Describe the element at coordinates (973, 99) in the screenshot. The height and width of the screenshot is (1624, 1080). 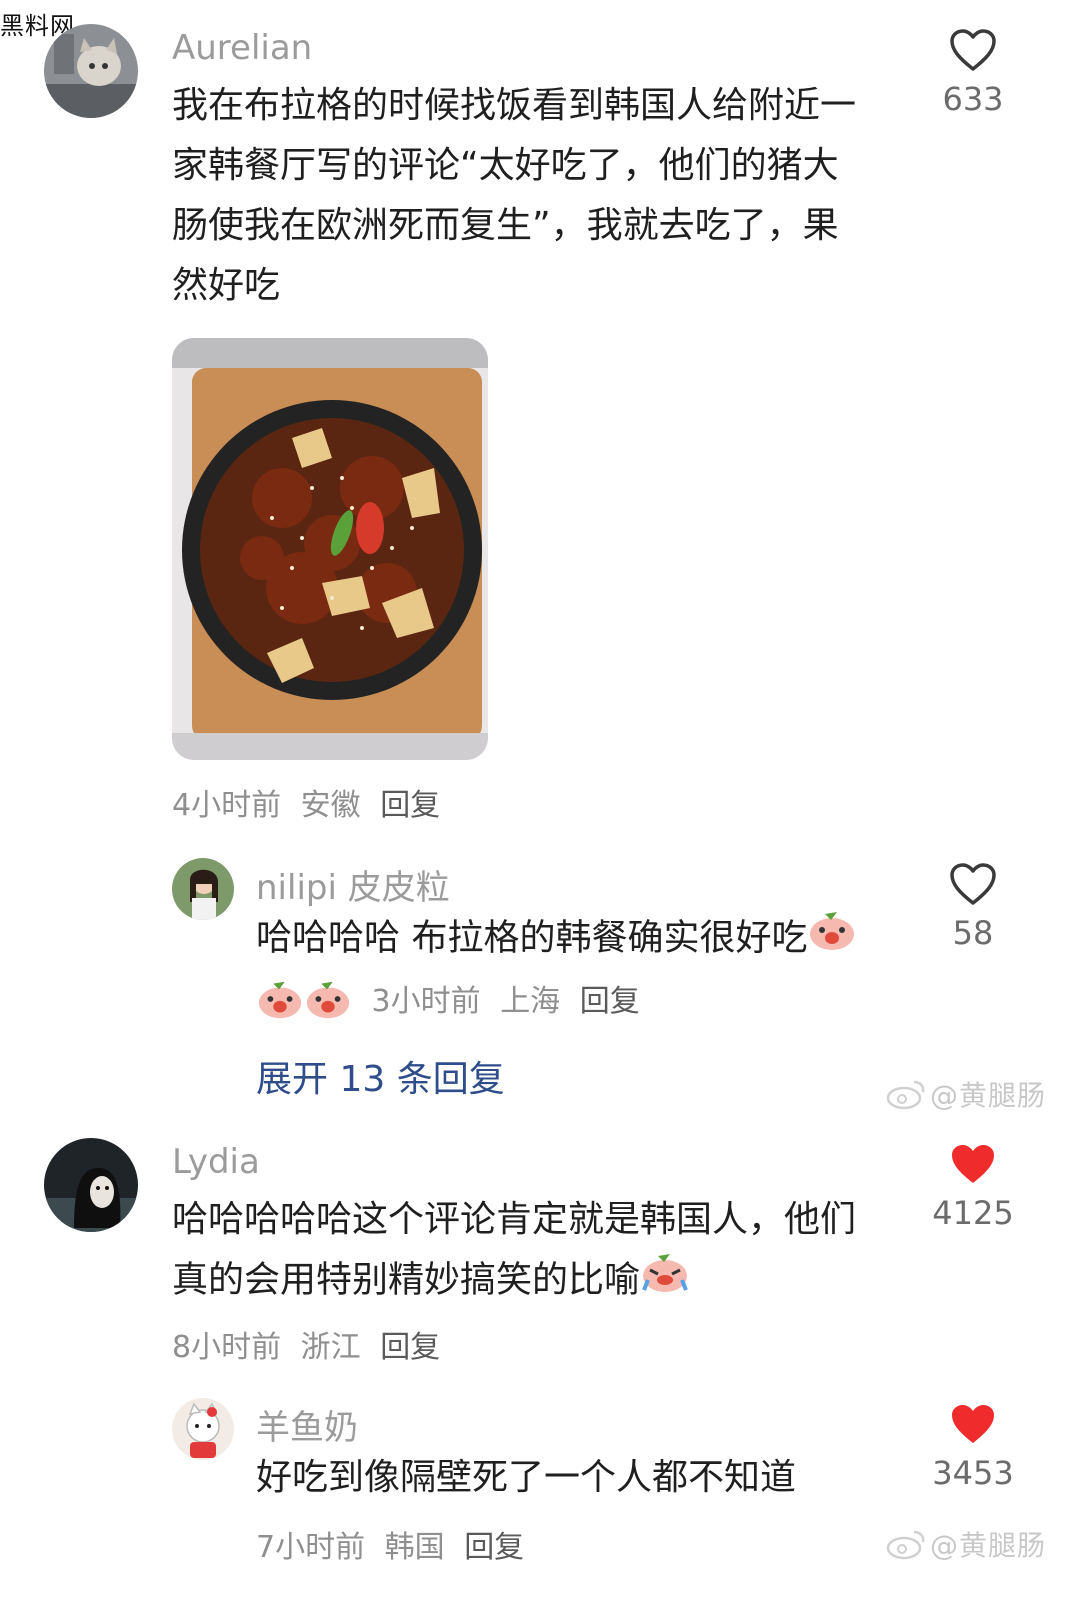
I see `like-count: 633` at that location.